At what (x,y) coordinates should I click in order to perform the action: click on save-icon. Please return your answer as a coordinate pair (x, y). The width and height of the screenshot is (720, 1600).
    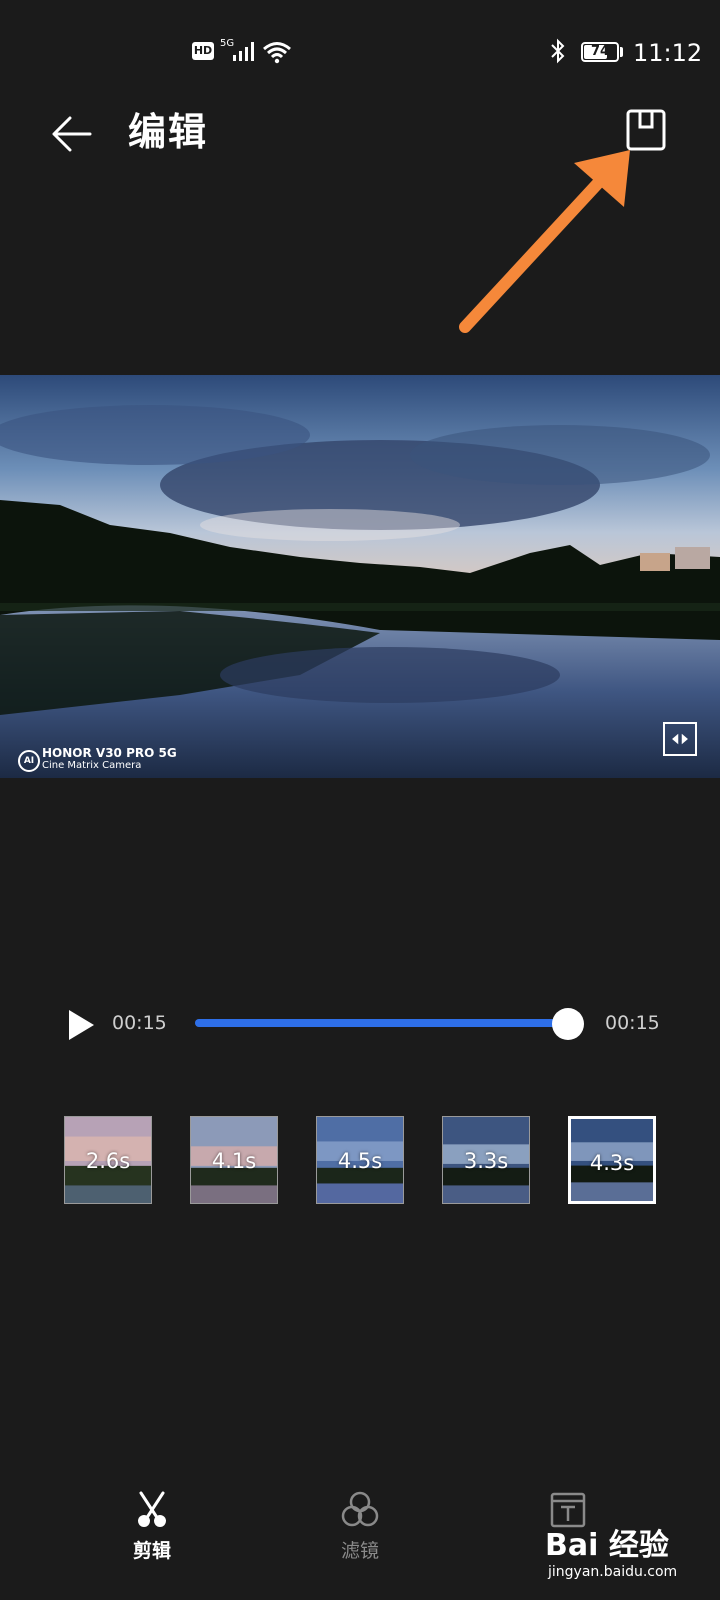
    Looking at the image, I should click on (646, 130).